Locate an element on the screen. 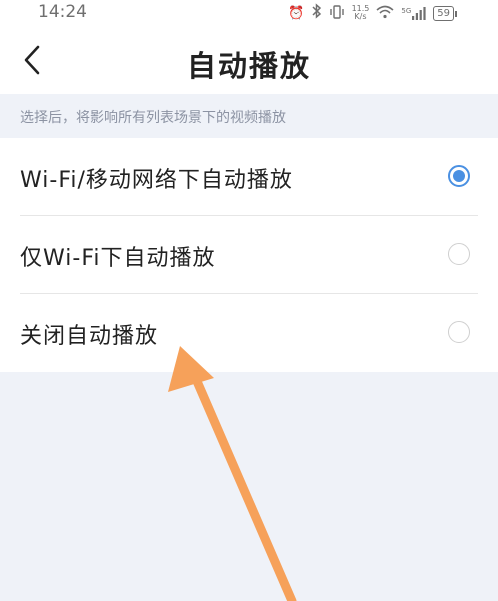  header: 自动播放 is located at coordinates (249, 60).